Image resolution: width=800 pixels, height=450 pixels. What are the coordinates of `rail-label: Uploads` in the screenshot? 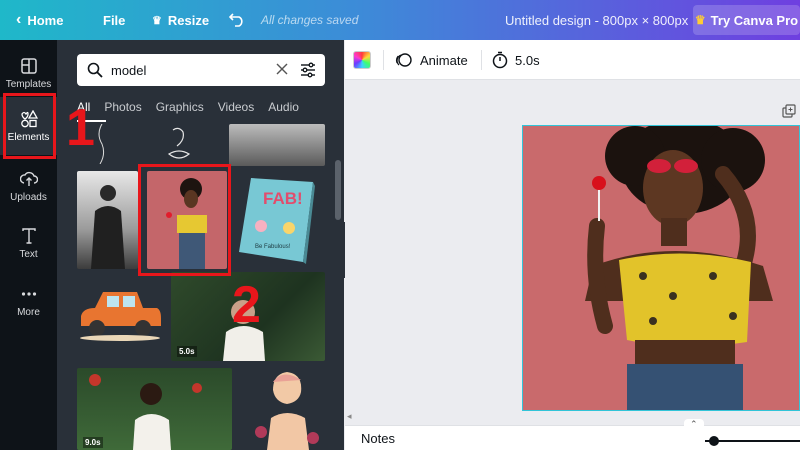 It's located at (28, 197).